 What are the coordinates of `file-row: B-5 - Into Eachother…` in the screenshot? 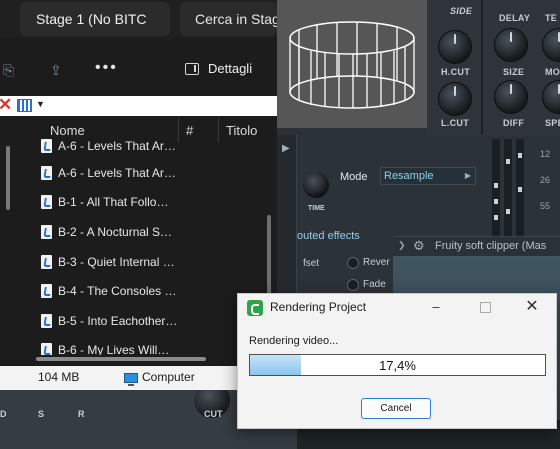 It's located at (150, 322).